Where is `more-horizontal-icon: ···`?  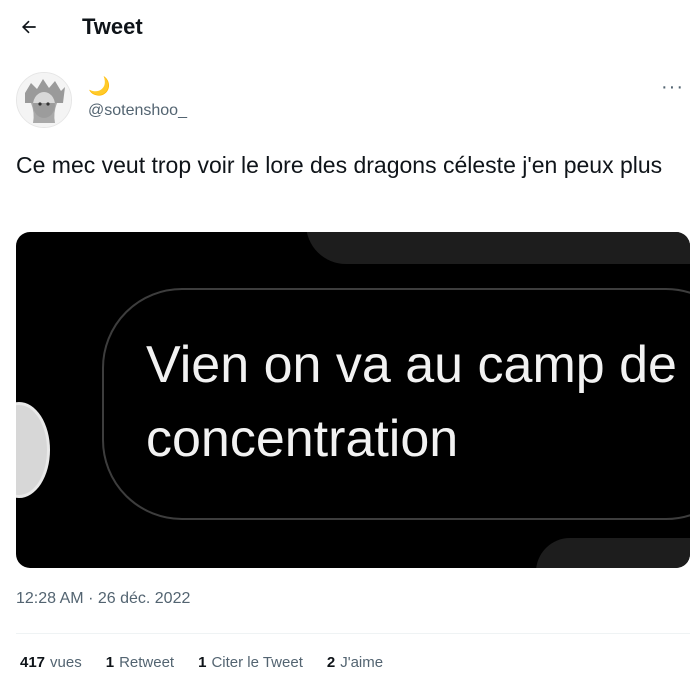 more-horizontal-icon: ··· is located at coordinates (672, 87).